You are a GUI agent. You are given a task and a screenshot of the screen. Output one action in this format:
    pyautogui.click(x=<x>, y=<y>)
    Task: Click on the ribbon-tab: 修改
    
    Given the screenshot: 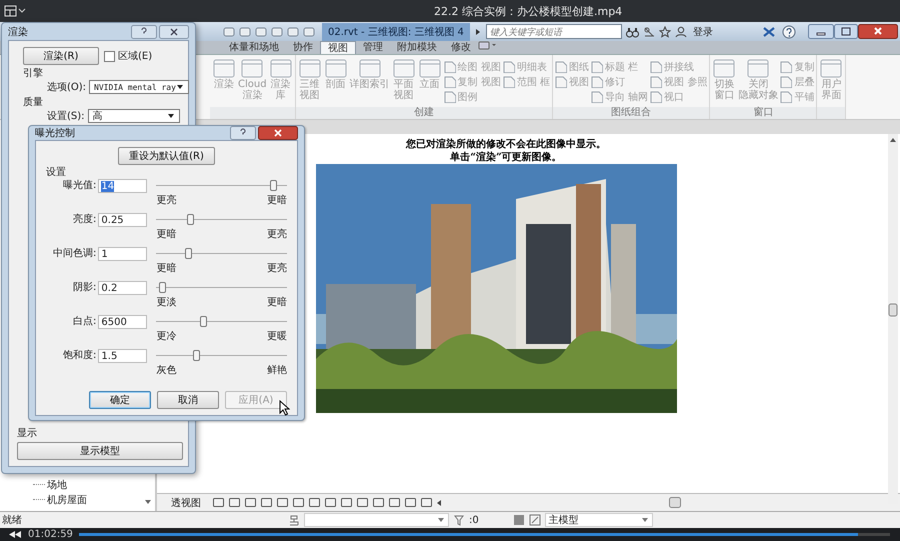 What is the action you would take?
    pyautogui.click(x=461, y=47)
    